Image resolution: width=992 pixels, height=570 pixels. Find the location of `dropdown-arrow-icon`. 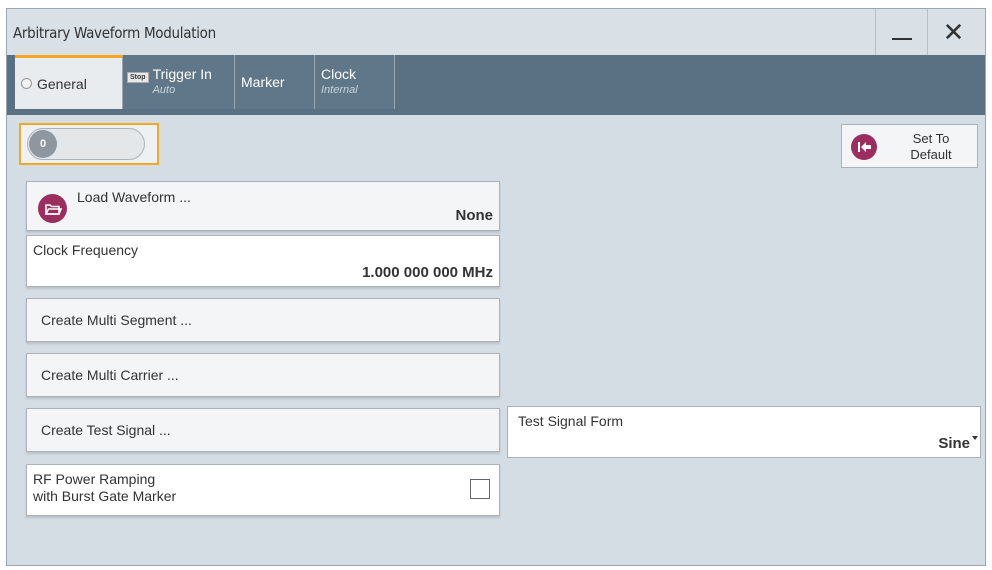

dropdown-arrow-icon is located at coordinates (975, 438).